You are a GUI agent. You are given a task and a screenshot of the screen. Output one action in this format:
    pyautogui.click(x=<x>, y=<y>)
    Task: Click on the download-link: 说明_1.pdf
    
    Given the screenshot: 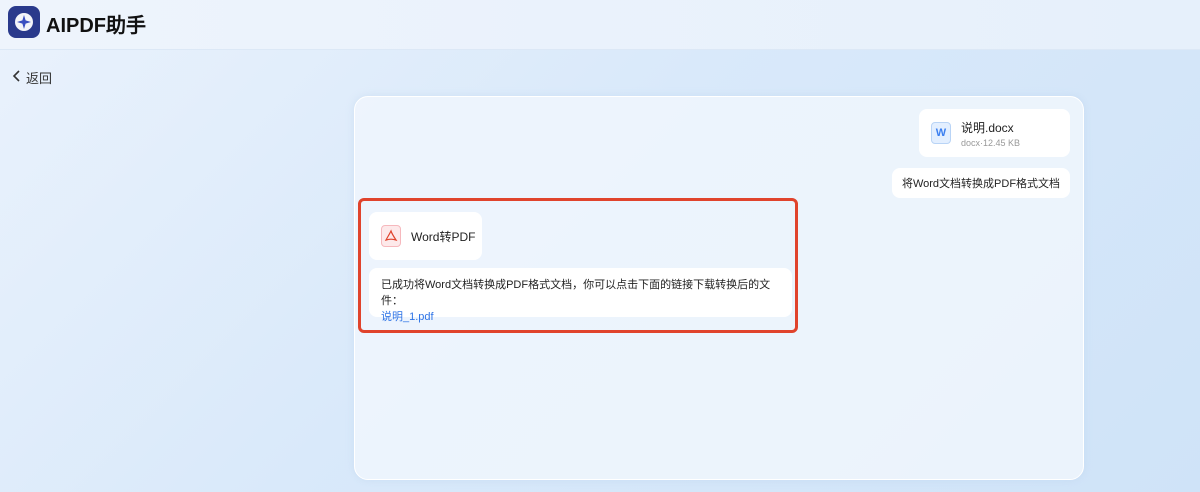 What is the action you would take?
    pyautogui.click(x=407, y=317)
    